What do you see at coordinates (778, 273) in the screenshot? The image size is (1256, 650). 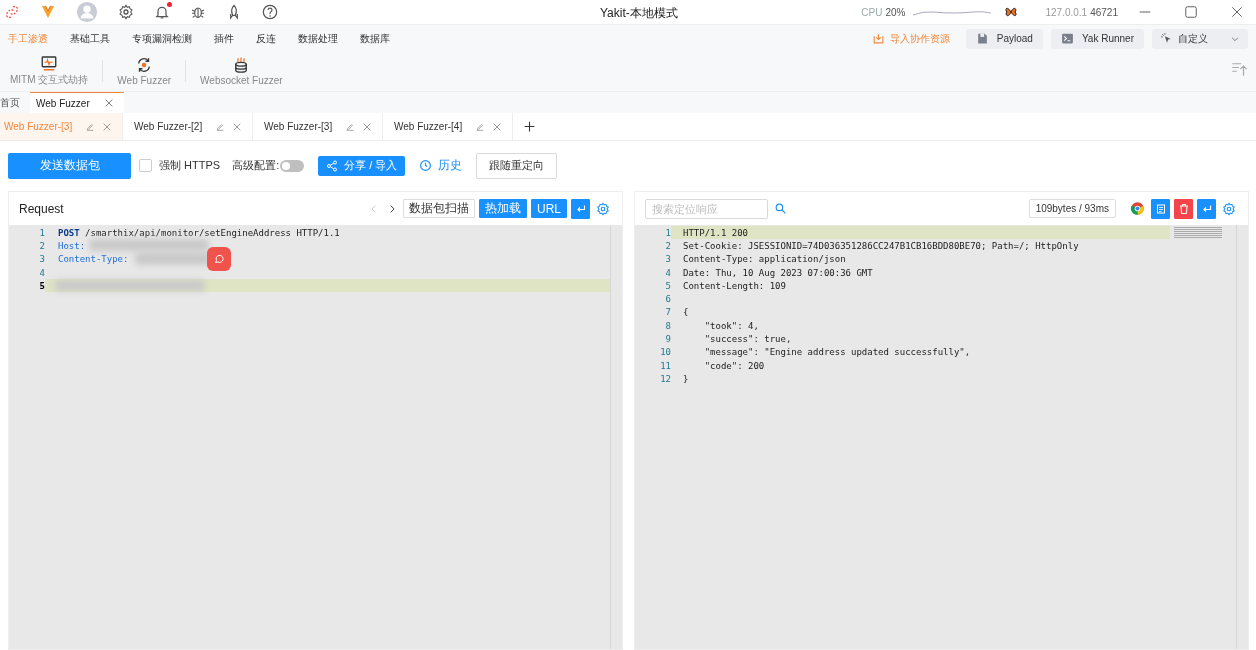 I see `code-line: Date: Thu, 10 Aug 2023 07:00:36 GMT` at bounding box center [778, 273].